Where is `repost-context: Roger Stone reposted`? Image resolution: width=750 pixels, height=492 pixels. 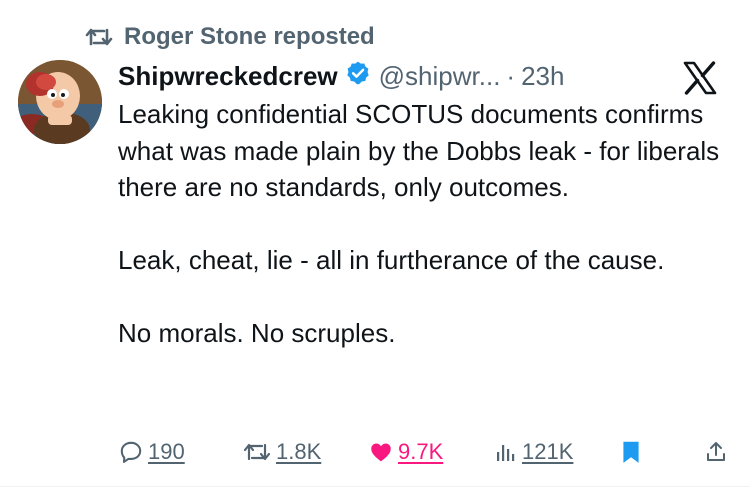
repost-context: Roger Stone reposted is located at coordinates (229, 37).